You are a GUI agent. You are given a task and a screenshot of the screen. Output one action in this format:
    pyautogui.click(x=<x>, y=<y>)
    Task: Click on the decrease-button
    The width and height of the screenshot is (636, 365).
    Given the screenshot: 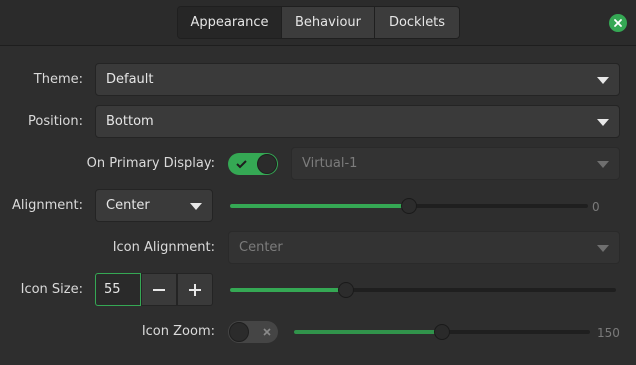 What is the action you would take?
    pyautogui.click(x=159, y=289)
    